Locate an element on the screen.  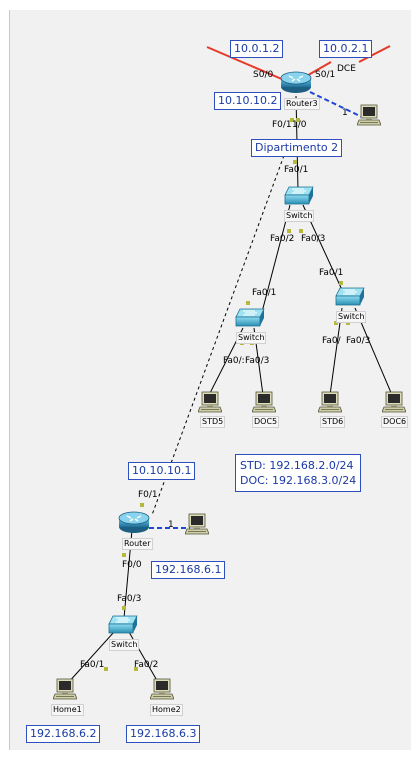
ip-note-192-168-6-1: 192.168.6.1 is located at coordinates (188, 570).